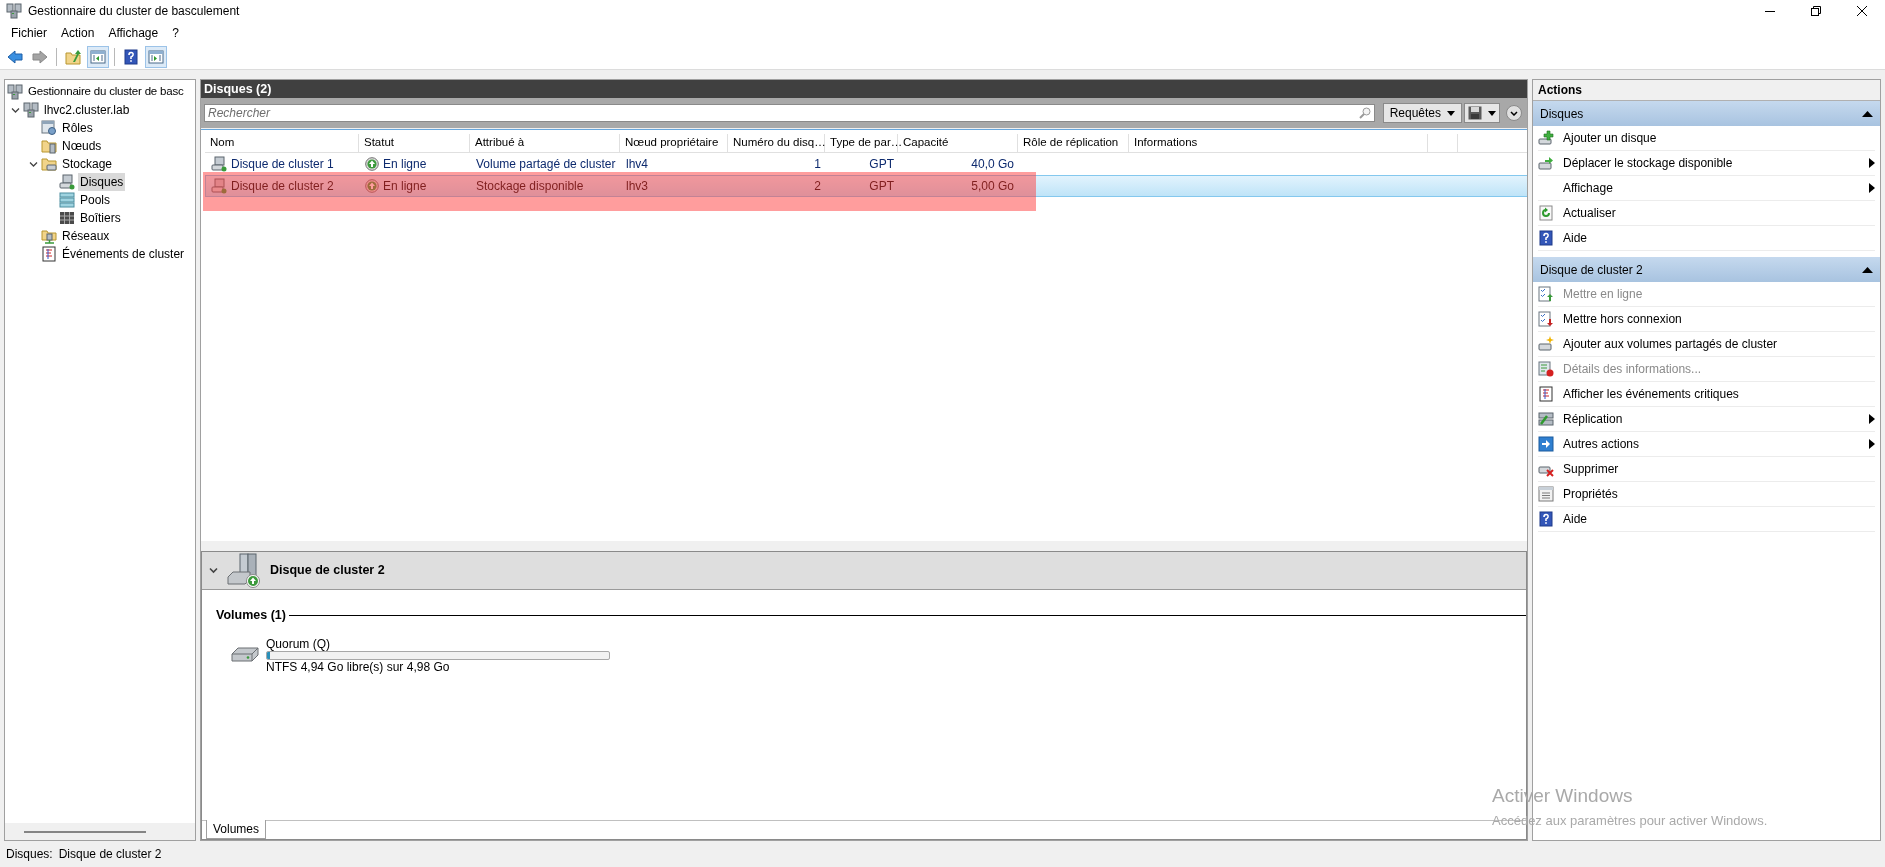 The height and width of the screenshot is (867, 1885). Describe the element at coordinates (1706, 90) in the screenshot. I see `panel-title: Actions` at that location.